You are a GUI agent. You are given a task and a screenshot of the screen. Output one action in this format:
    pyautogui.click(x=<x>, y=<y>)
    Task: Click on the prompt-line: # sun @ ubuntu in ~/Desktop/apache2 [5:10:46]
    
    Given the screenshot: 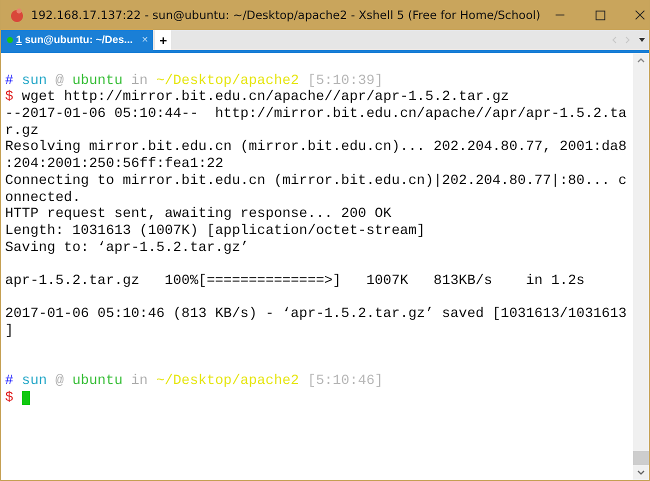 What is the action you would take?
    pyautogui.click(x=194, y=381)
    